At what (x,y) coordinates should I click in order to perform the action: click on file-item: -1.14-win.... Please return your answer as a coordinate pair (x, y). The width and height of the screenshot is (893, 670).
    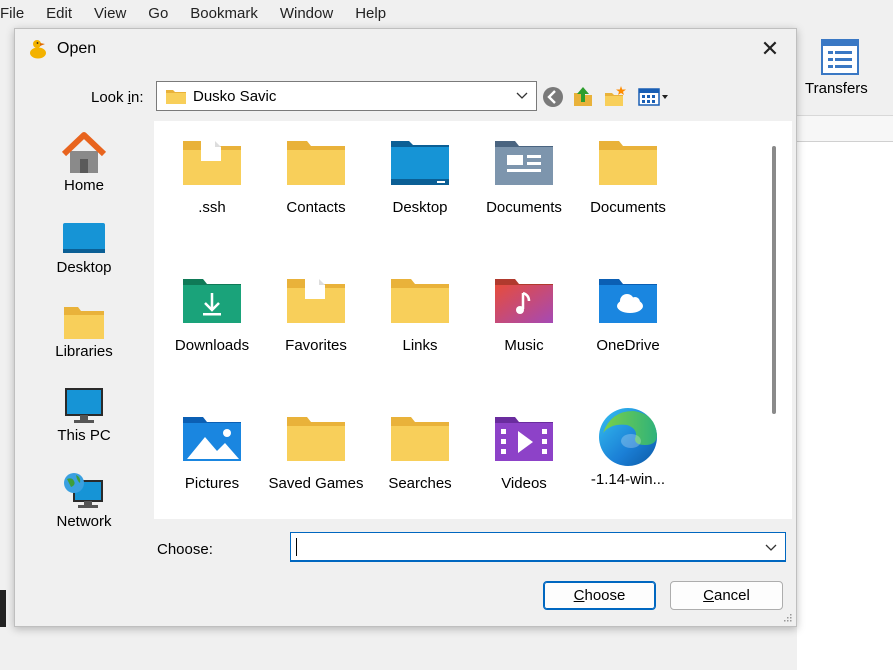
    Looking at the image, I should click on (628, 448).